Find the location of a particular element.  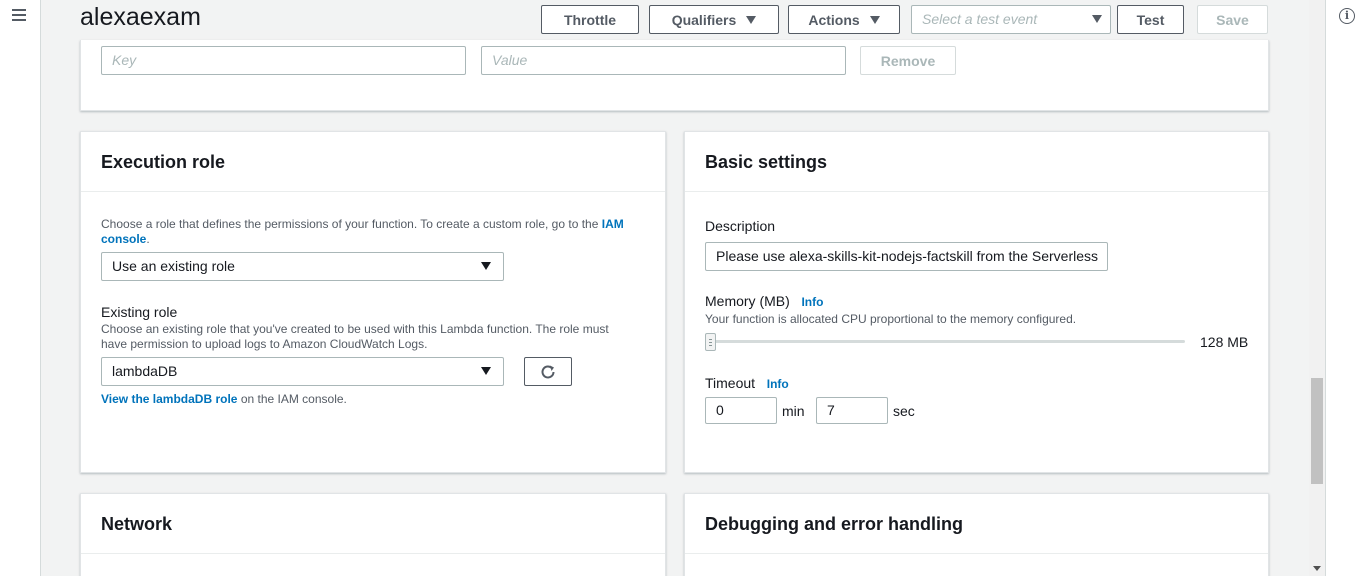

timeout-sec-input: 7 is located at coordinates (852, 410).